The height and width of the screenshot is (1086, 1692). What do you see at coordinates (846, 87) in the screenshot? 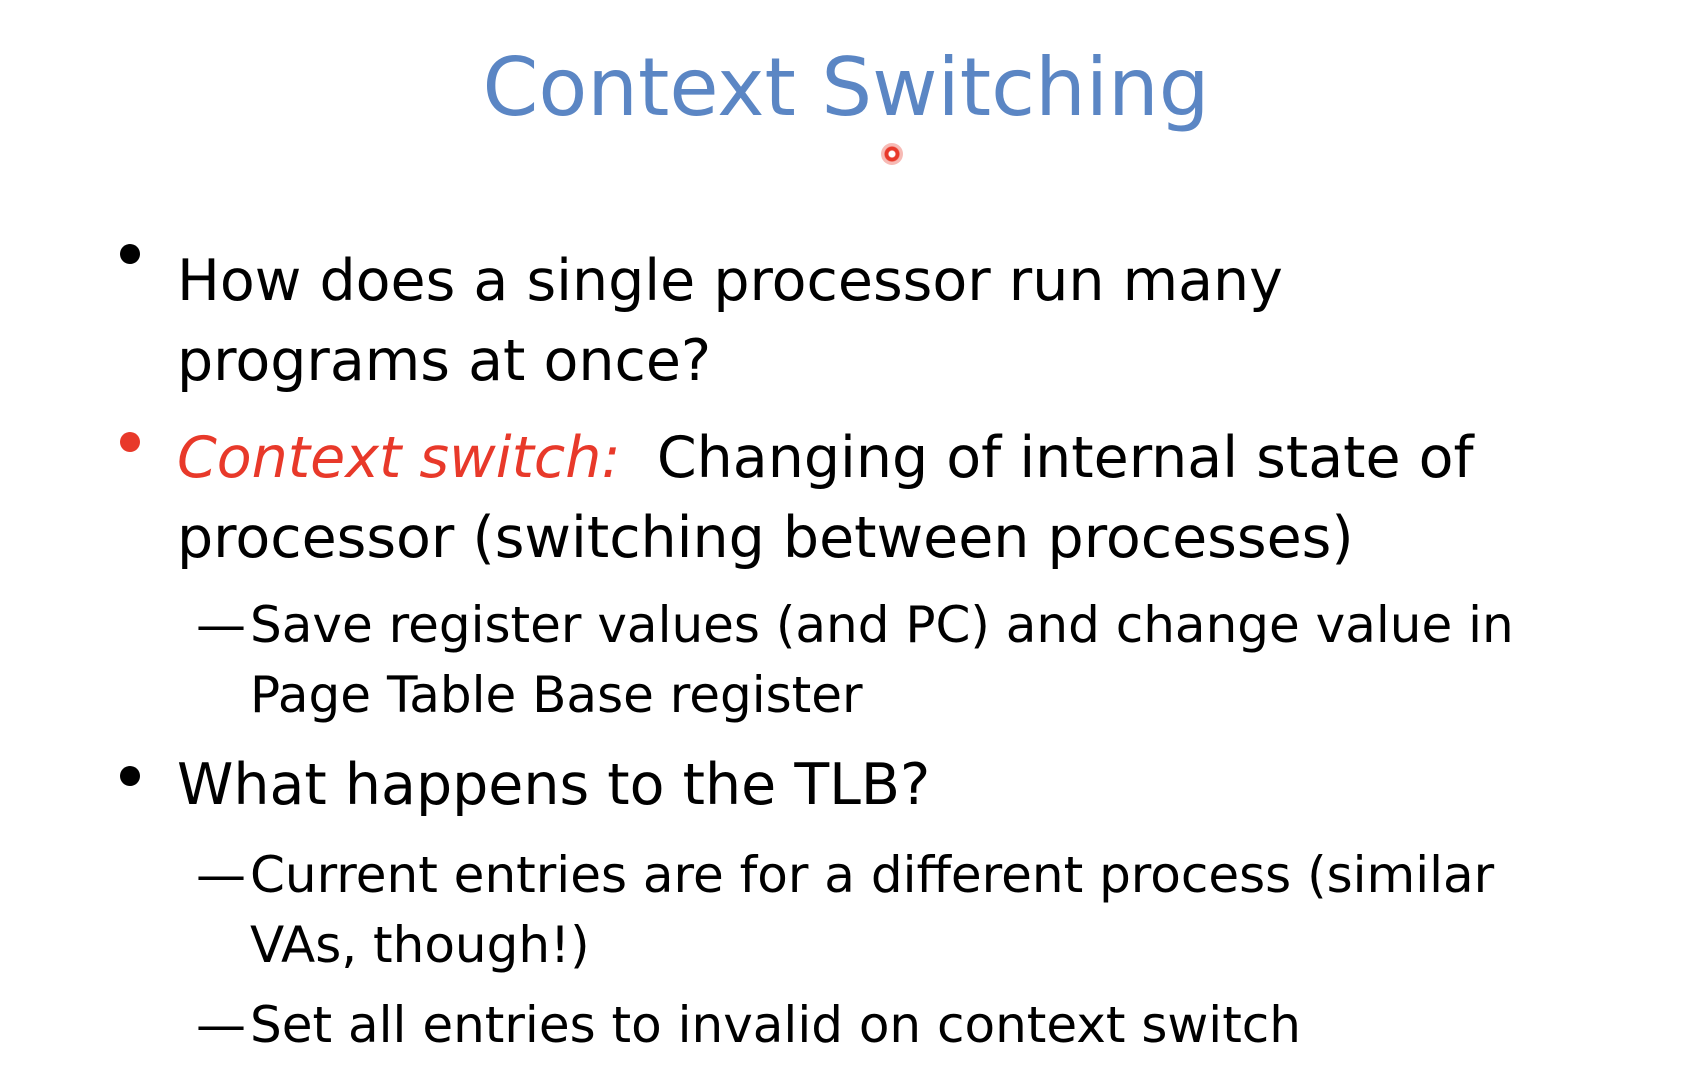
I see `slide-title: Context Switching` at bounding box center [846, 87].